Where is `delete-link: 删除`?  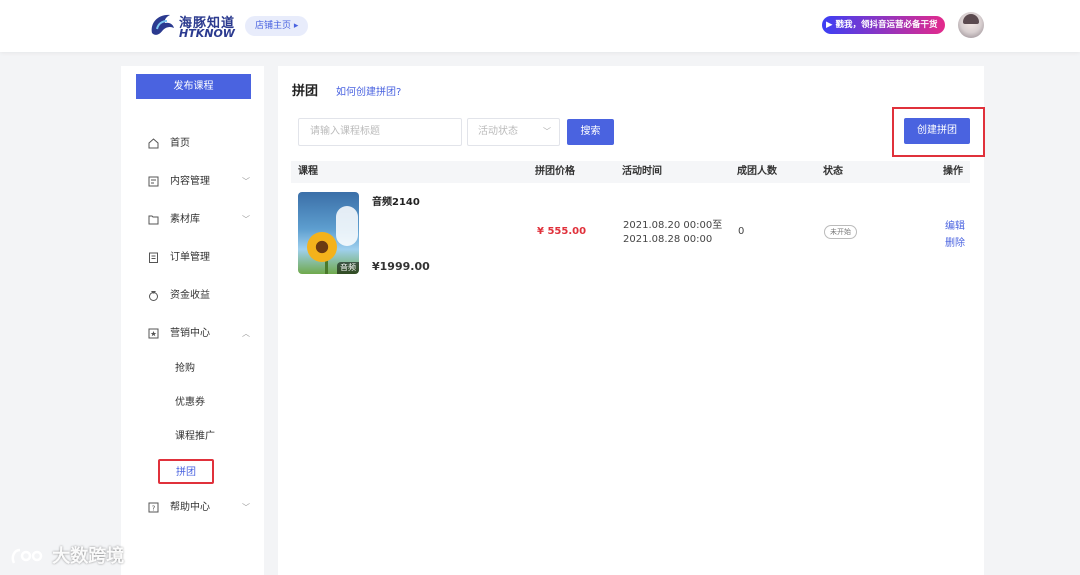 delete-link: 删除 is located at coordinates (955, 241).